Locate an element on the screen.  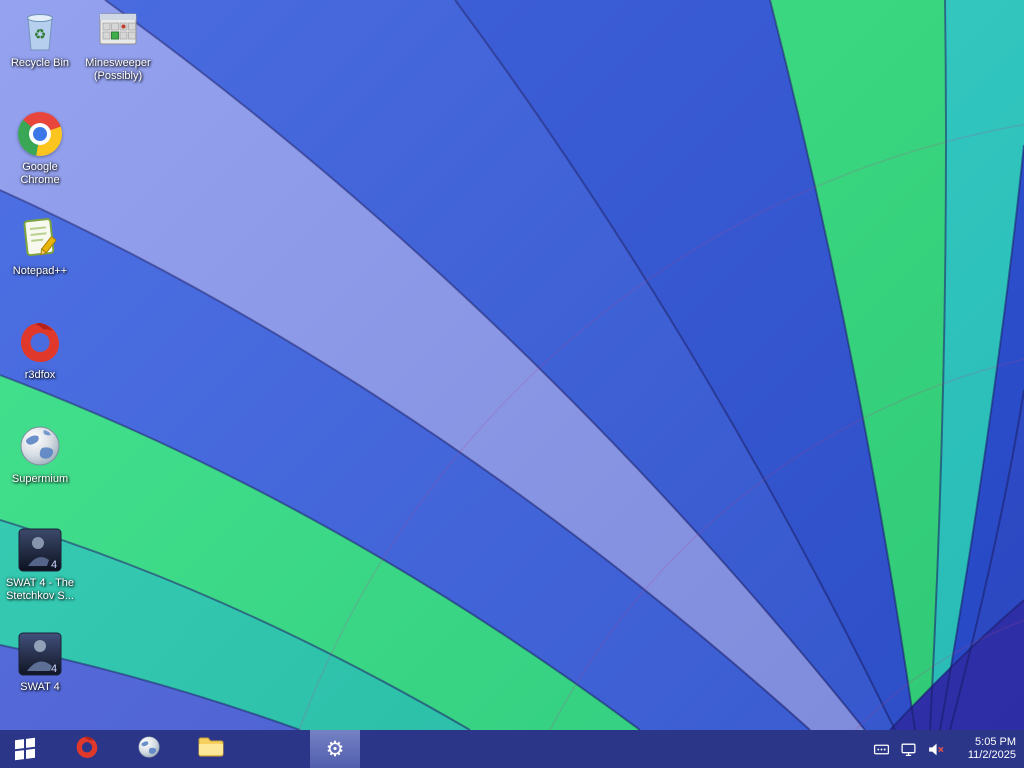
clock-time: 5:05 PM is located at coordinates (995, 742).